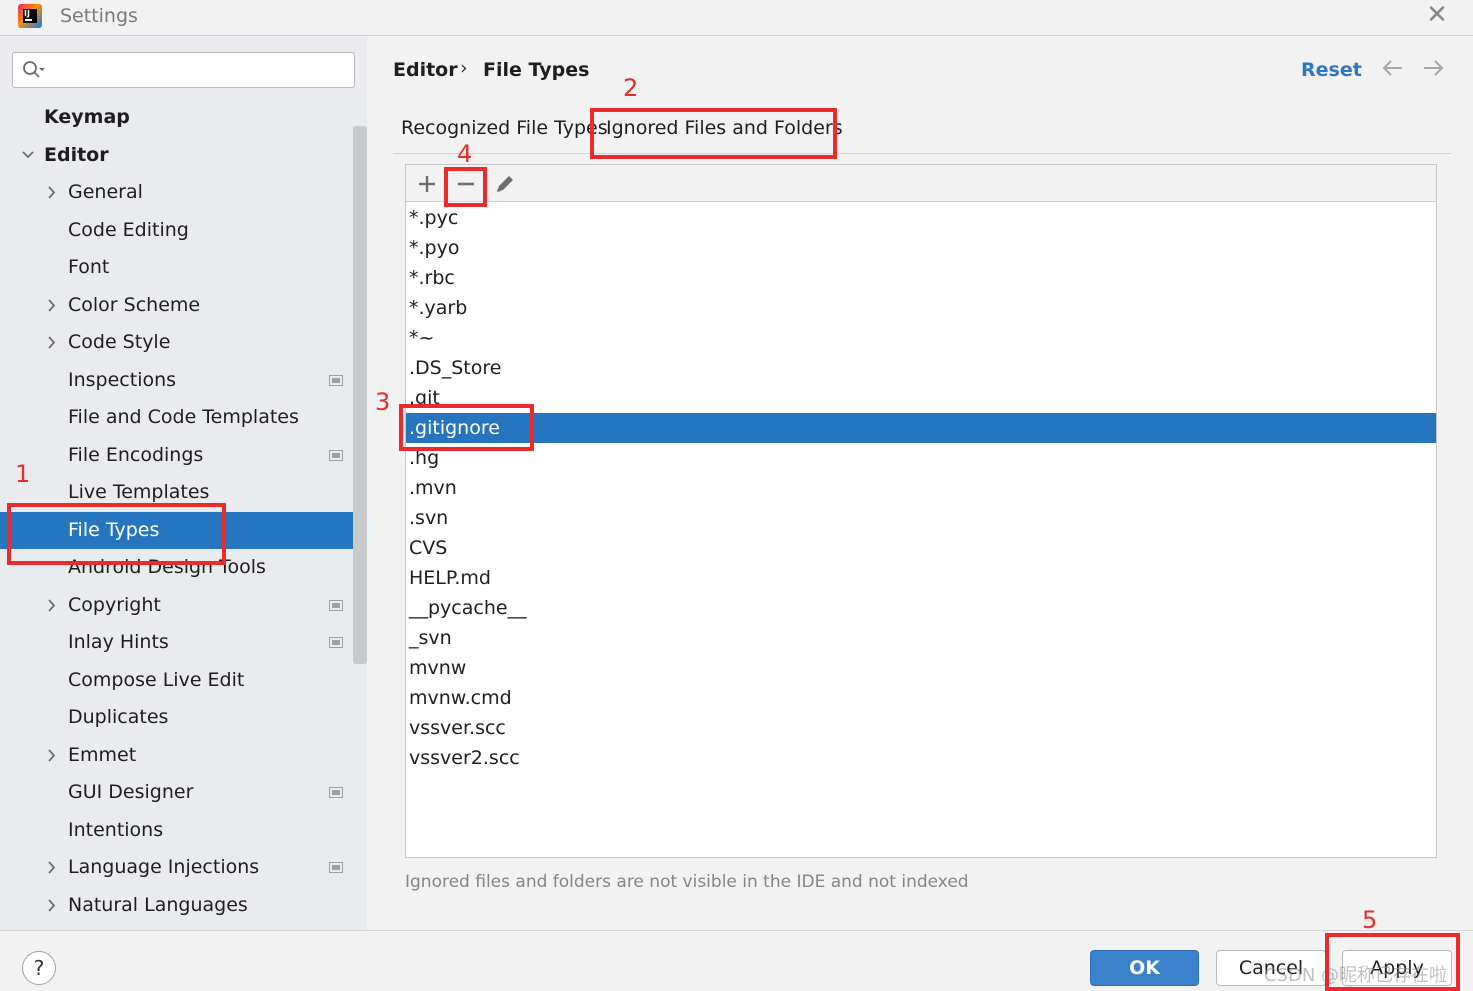 This screenshot has height=991, width=1473. Describe the element at coordinates (1437, 15) in the screenshot. I see `close-icon: ✕` at that location.